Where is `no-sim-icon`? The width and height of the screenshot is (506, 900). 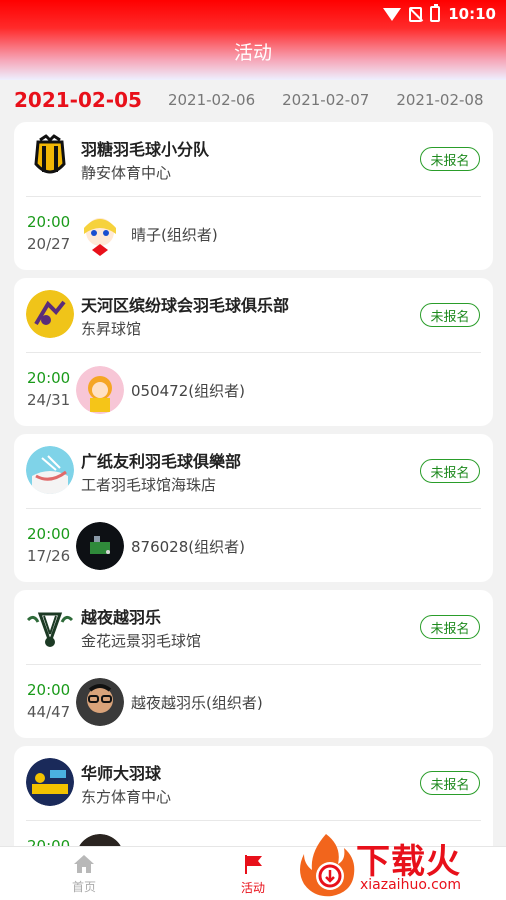
no-sim-icon is located at coordinates (416, 14).